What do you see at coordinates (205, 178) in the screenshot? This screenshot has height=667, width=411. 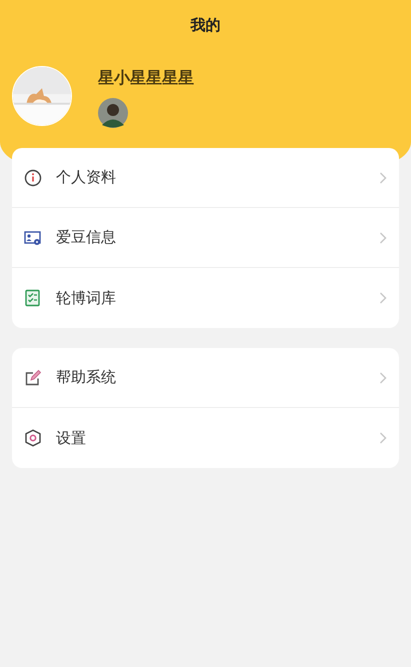 I see `menu-item: 个人资料` at bounding box center [205, 178].